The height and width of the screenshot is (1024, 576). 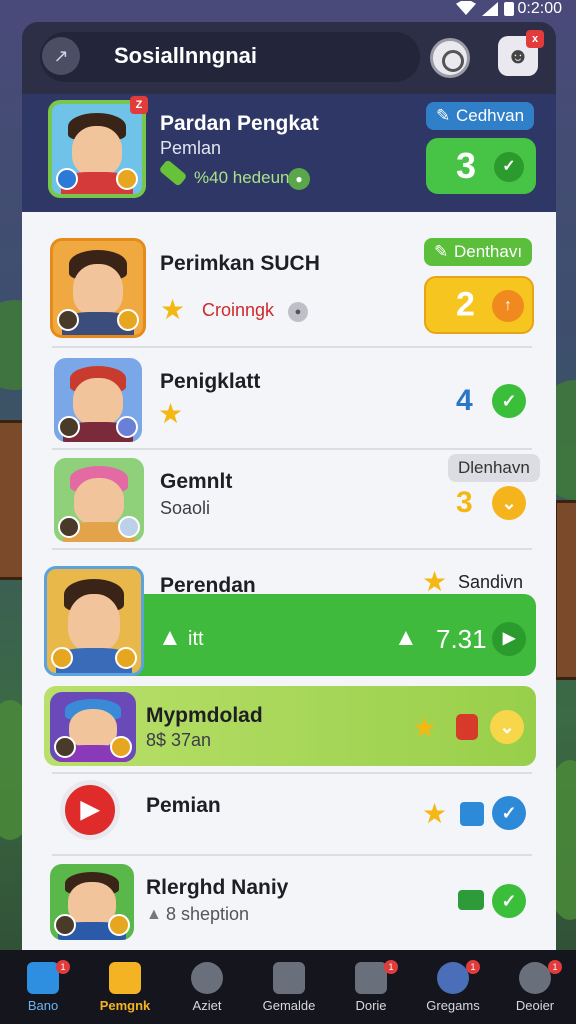 I want to click on info-icon: ●, so click(x=298, y=312).